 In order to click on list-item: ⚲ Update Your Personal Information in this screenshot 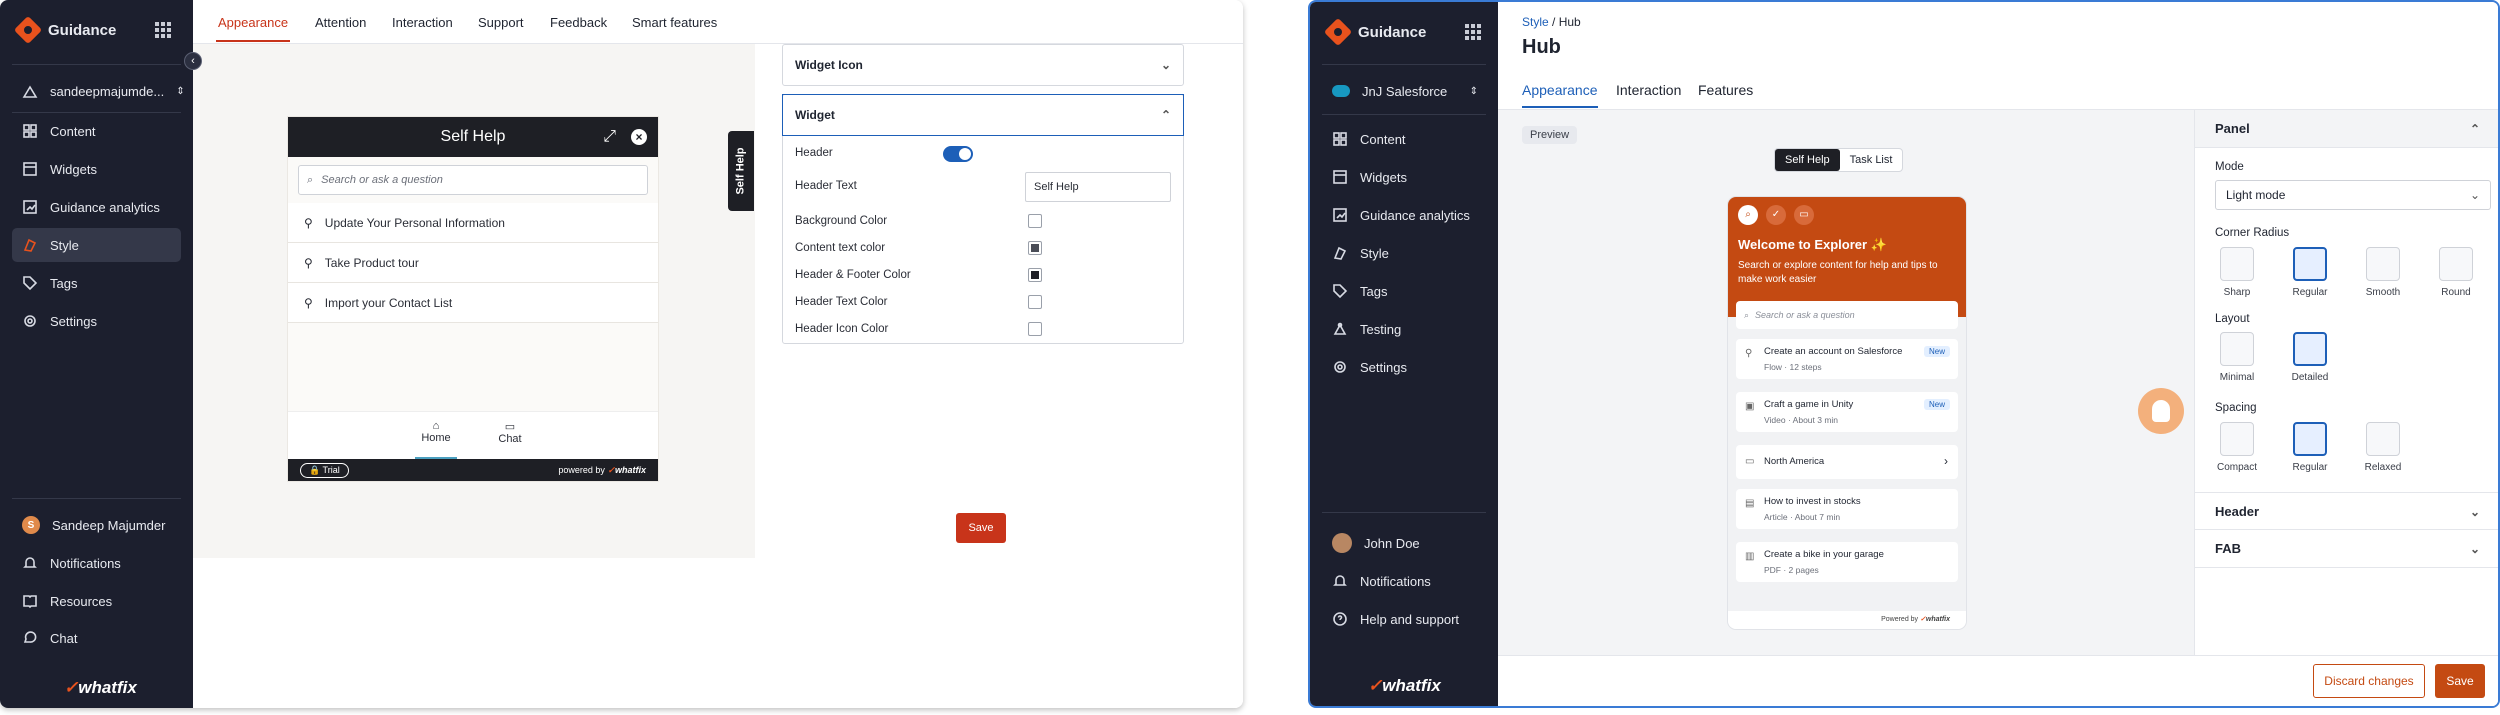, I will do `click(473, 223)`.